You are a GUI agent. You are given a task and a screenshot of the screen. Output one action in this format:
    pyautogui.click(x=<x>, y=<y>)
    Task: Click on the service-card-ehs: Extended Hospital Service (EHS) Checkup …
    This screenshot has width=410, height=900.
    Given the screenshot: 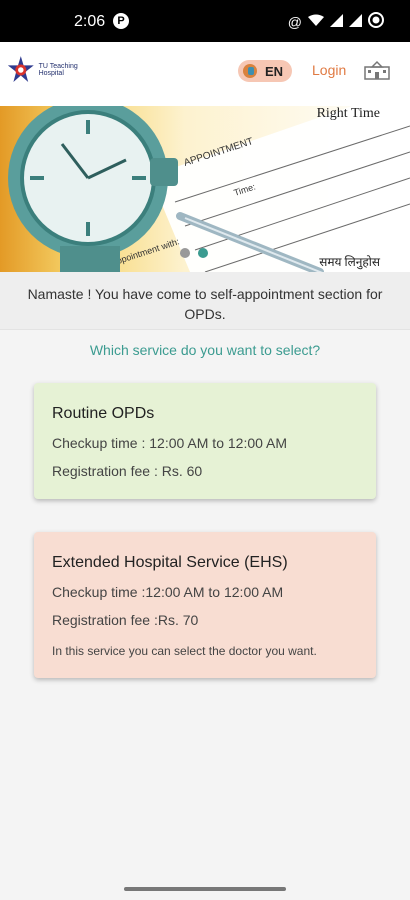 What is the action you would take?
    pyautogui.click(x=205, y=605)
    